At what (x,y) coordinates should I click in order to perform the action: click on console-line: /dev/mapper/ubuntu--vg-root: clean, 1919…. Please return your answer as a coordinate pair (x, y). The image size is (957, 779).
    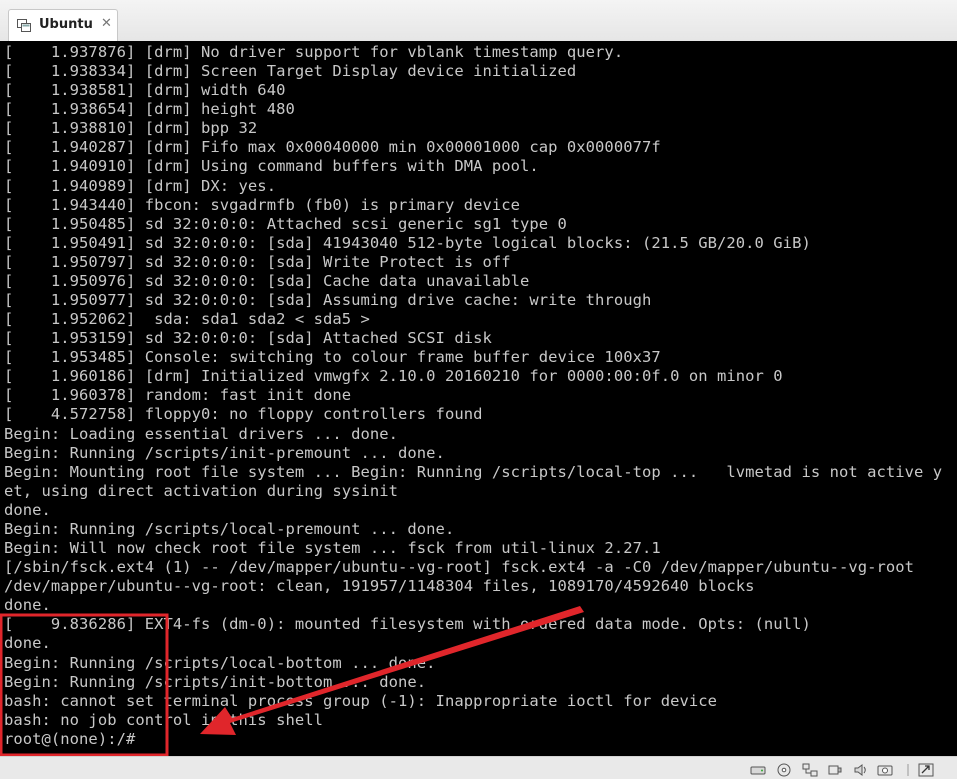
    Looking at the image, I should click on (379, 586).